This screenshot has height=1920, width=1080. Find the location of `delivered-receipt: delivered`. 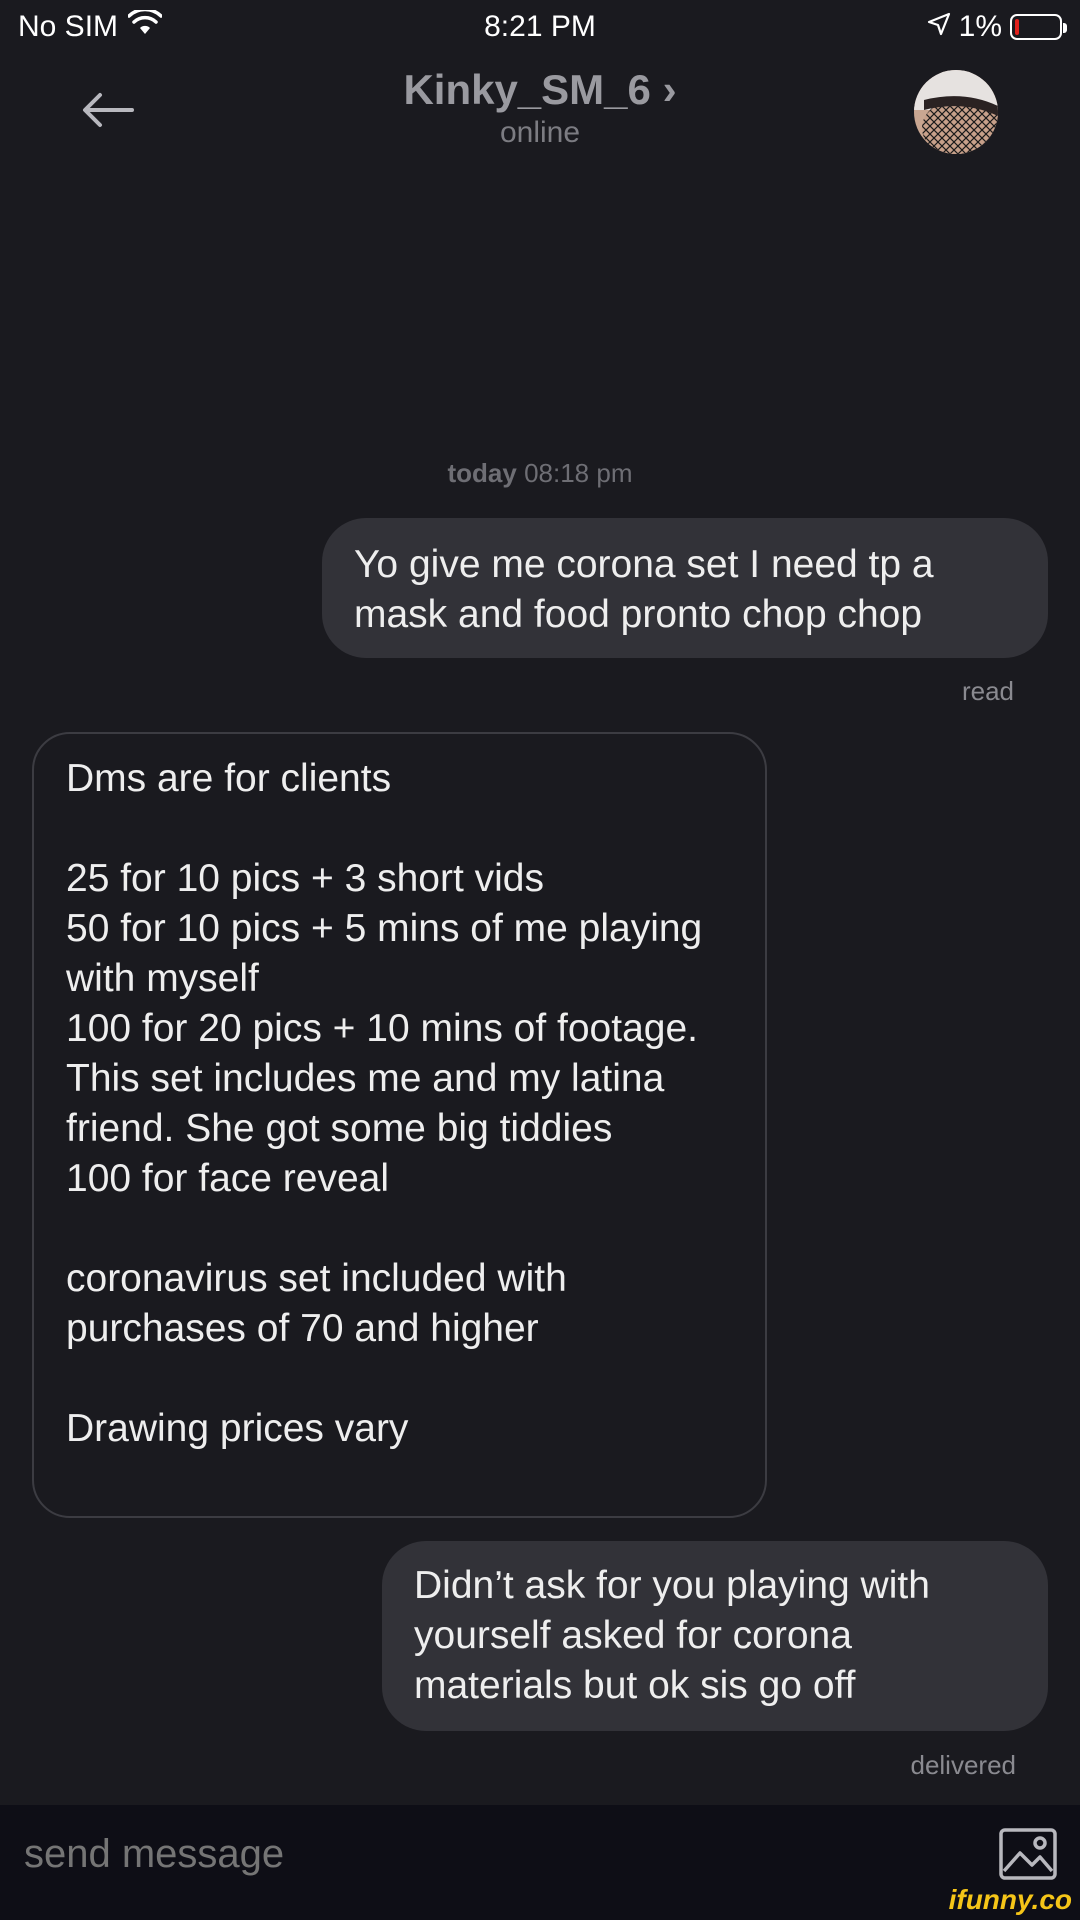

delivered-receipt: delivered is located at coordinates (963, 1765).